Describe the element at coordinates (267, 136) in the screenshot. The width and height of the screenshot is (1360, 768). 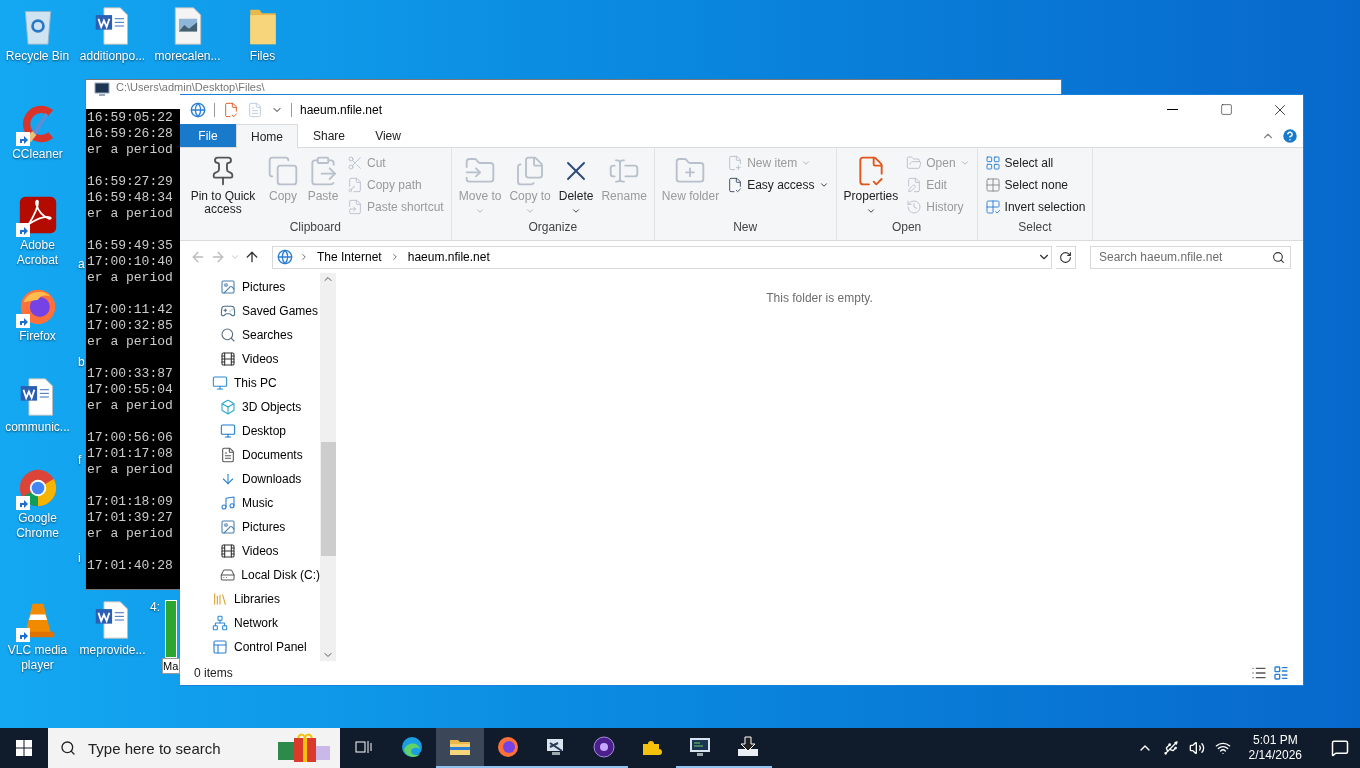
I see `ribbon-tab: Home` at that location.